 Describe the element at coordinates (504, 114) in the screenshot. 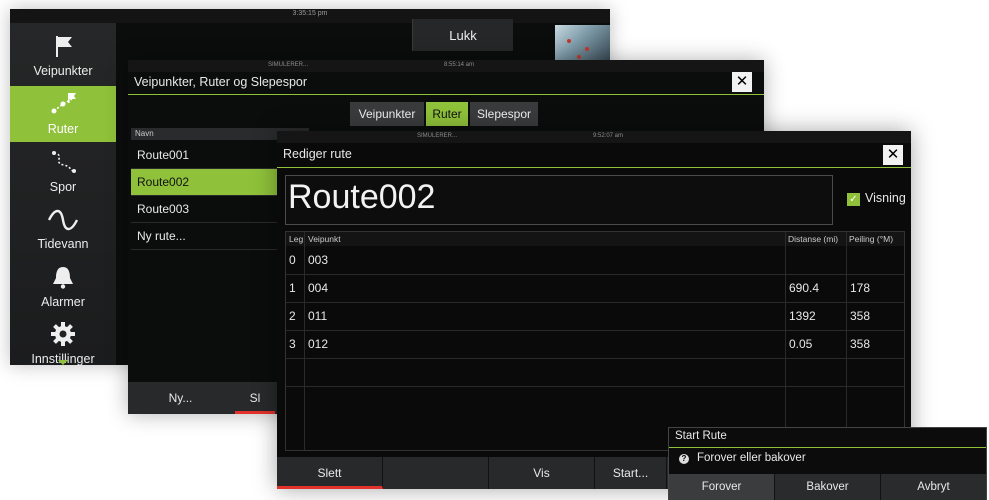

I see `tab-trails: Slepespor` at that location.